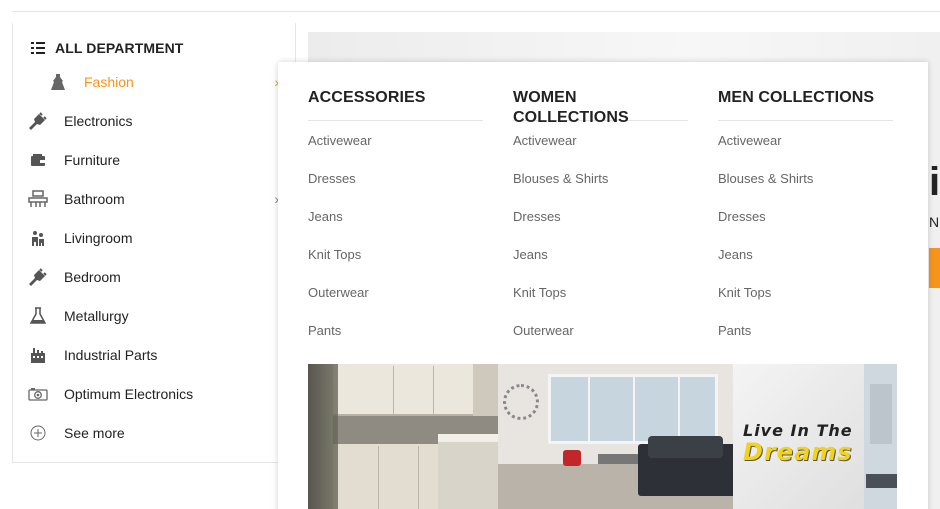  Describe the element at coordinates (38, 394) in the screenshot. I see `camera-icon` at that location.